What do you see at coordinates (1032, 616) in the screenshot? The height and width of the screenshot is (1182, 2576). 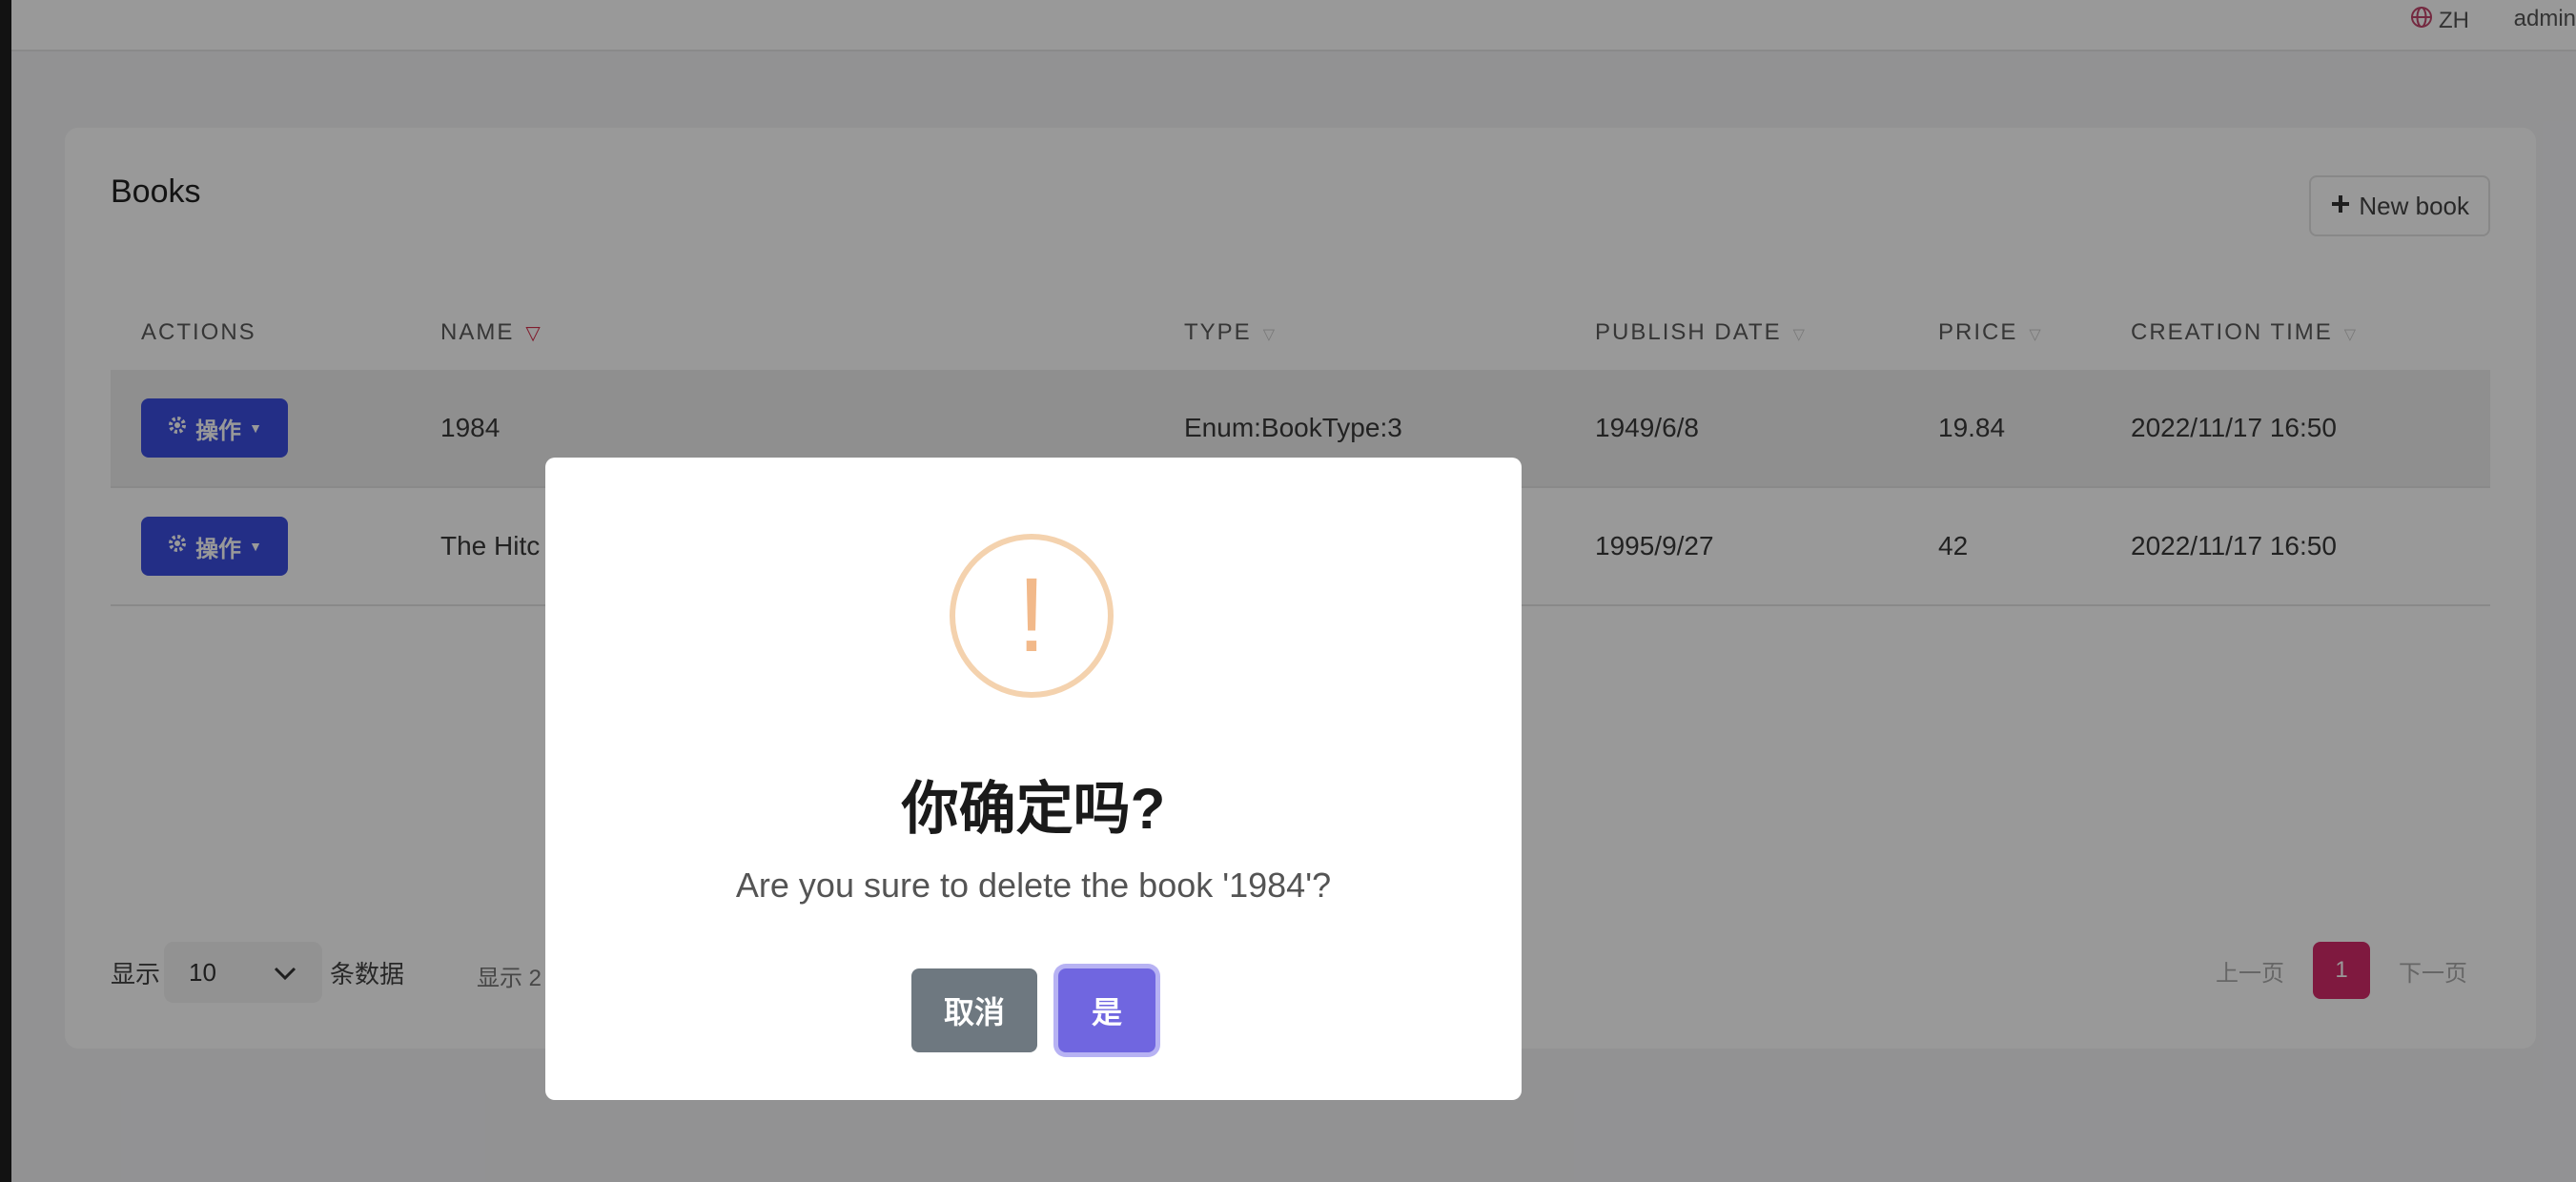 I see `warning-icon: !` at bounding box center [1032, 616].